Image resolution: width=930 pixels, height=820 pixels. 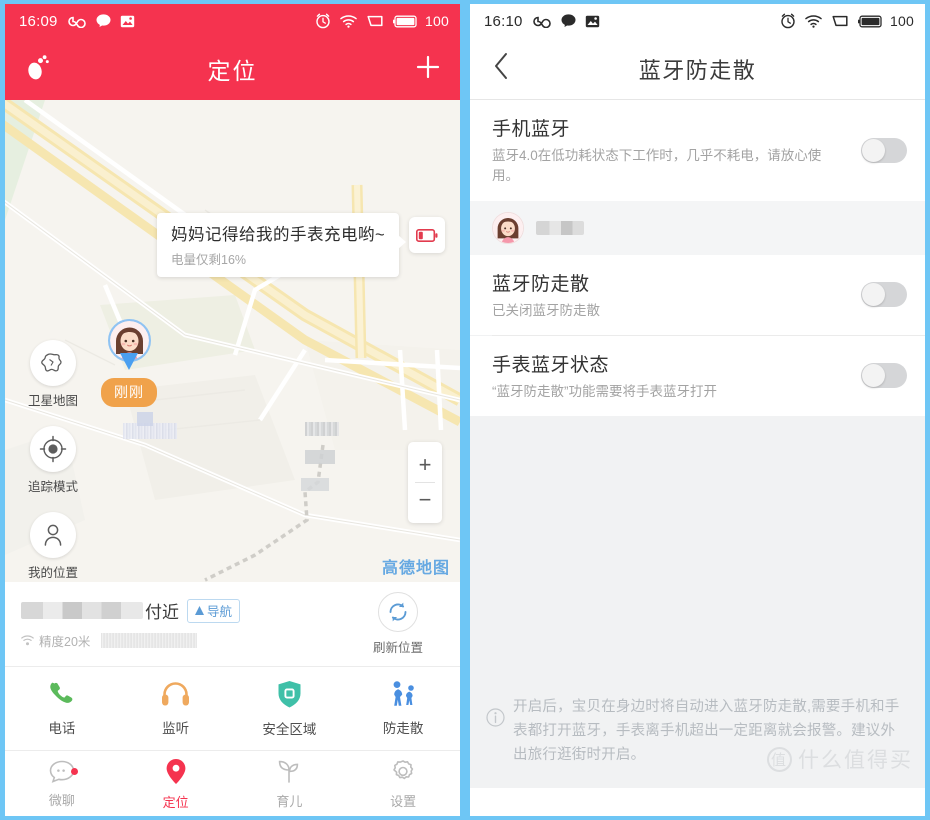 What do you see at coordinates (62, 784) in the screenshot?
I see `tab-chat: 微聊` at bounding box center [62, 784].